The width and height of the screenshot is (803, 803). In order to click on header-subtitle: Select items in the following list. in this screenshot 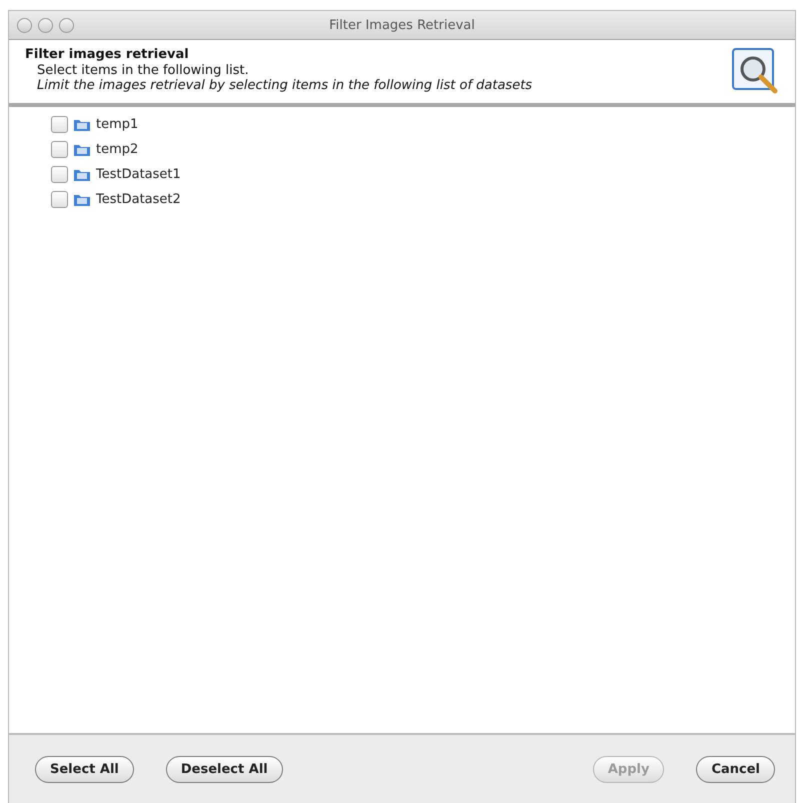, I will do `click(143, 70)`.